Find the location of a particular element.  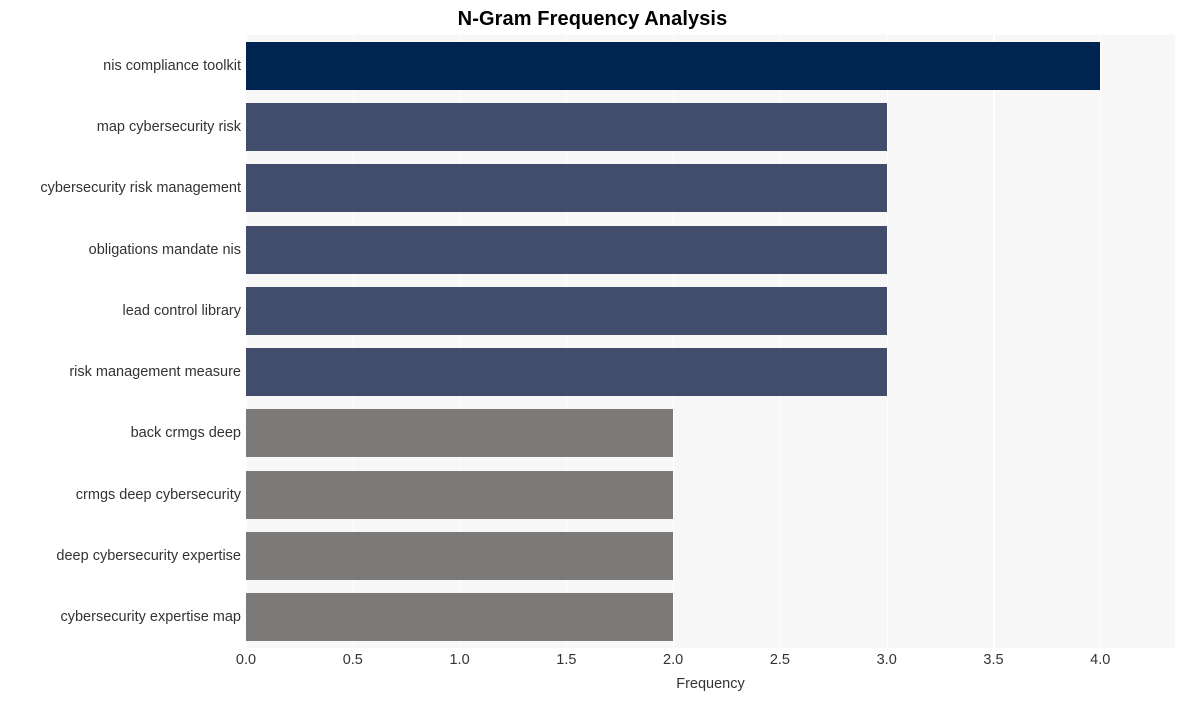

y-tick-label: crmgs deep cybersecurity is located at coordinates (158, 494).